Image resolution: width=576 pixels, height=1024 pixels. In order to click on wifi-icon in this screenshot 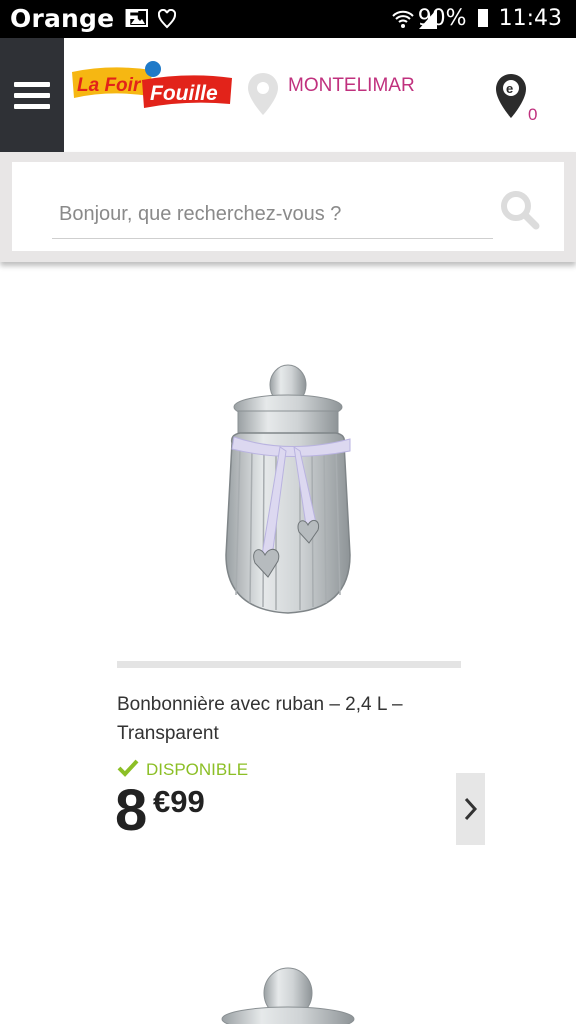, I will do `click(403, 19)`.